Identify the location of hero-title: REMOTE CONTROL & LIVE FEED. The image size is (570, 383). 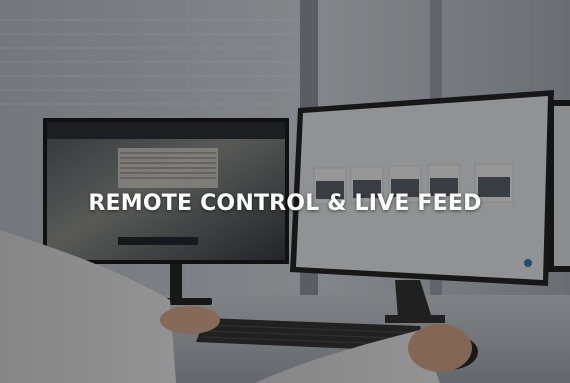
(285, 203).